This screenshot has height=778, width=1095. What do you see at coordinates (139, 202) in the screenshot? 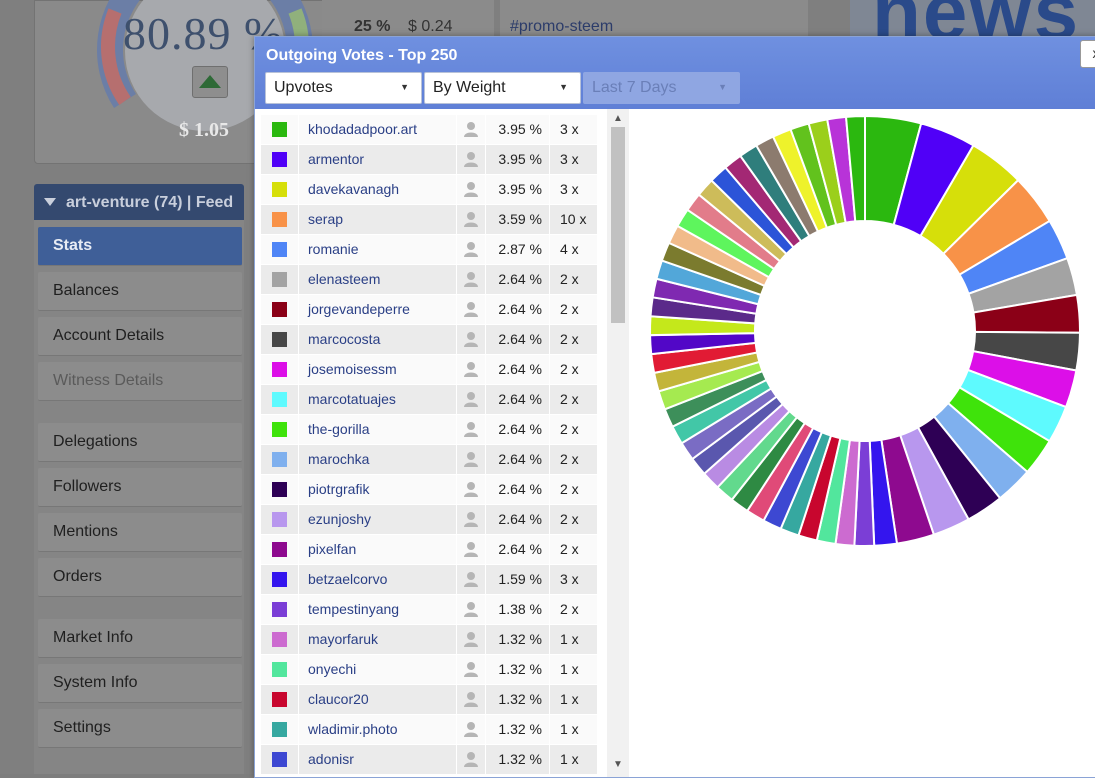
I see `account-menu-header: art-venture (74) | Feed` at bounding box center [139, 202].